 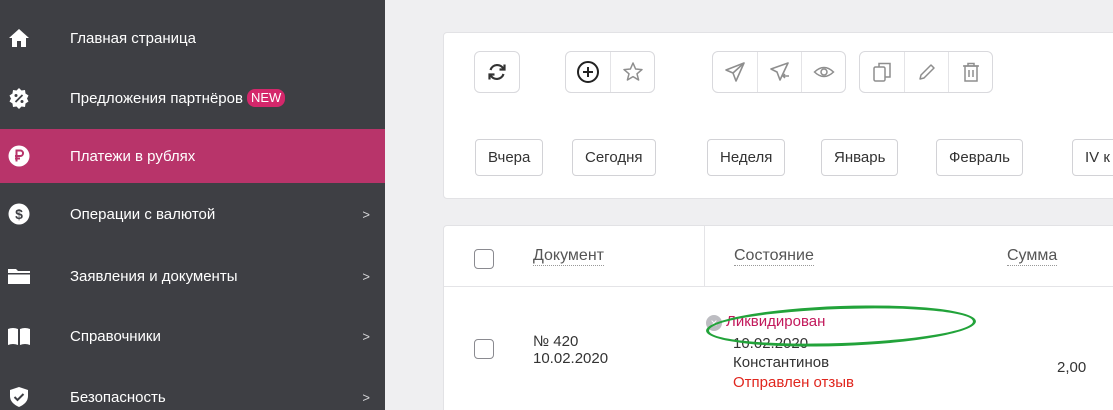 I want to click on delete-button, so click(x=970, y=72).